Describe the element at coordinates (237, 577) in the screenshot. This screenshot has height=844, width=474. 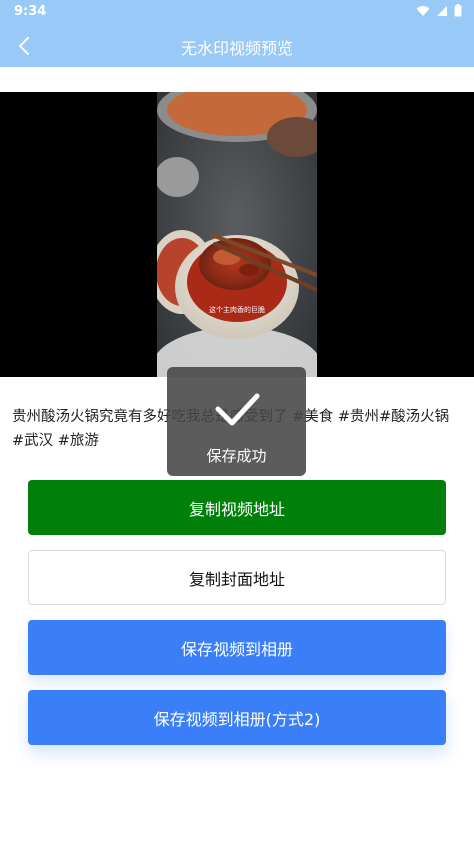
I see `copy-cover-url-button: 复制封面地址` at that location.